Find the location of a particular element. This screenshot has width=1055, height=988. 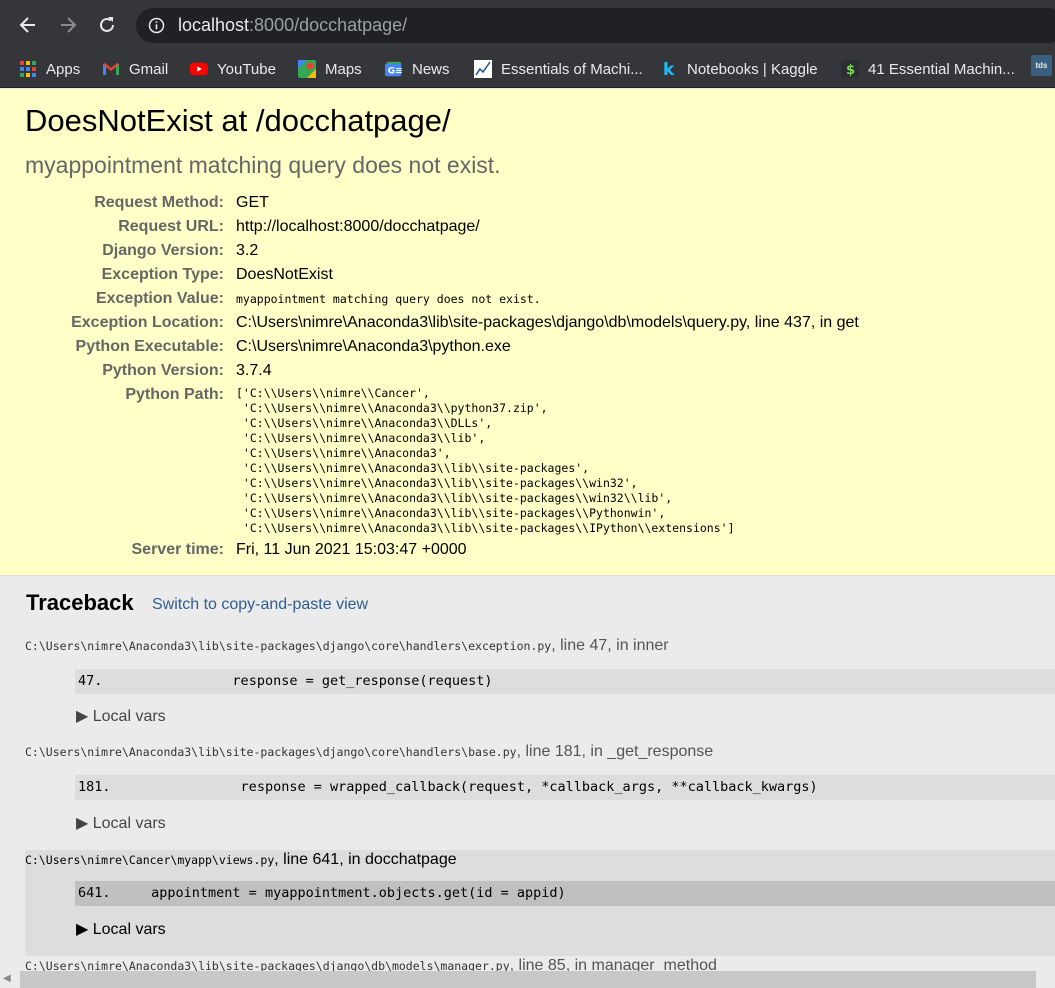

scroll-left-arrow-icon: ◀ is located at coordinates (7, 978).